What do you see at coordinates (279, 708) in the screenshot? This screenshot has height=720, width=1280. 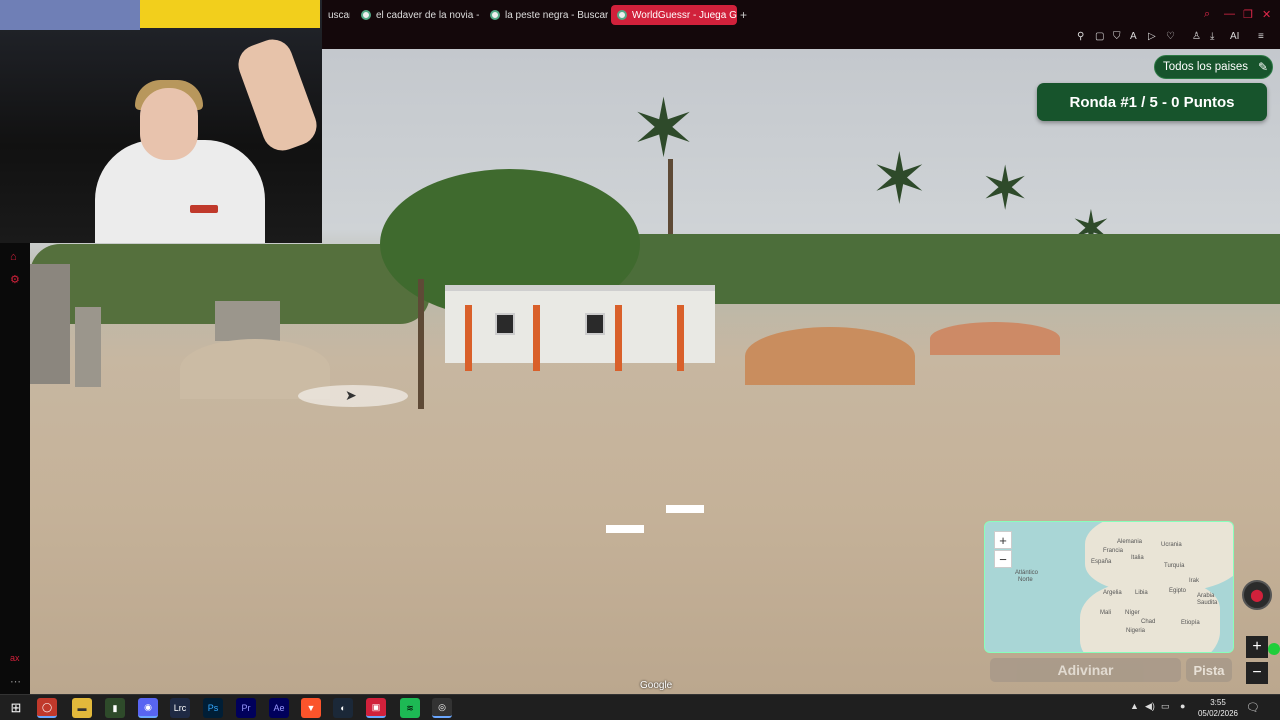 I see `after-effects-icon: Ae` at bounding box center [279, 708].